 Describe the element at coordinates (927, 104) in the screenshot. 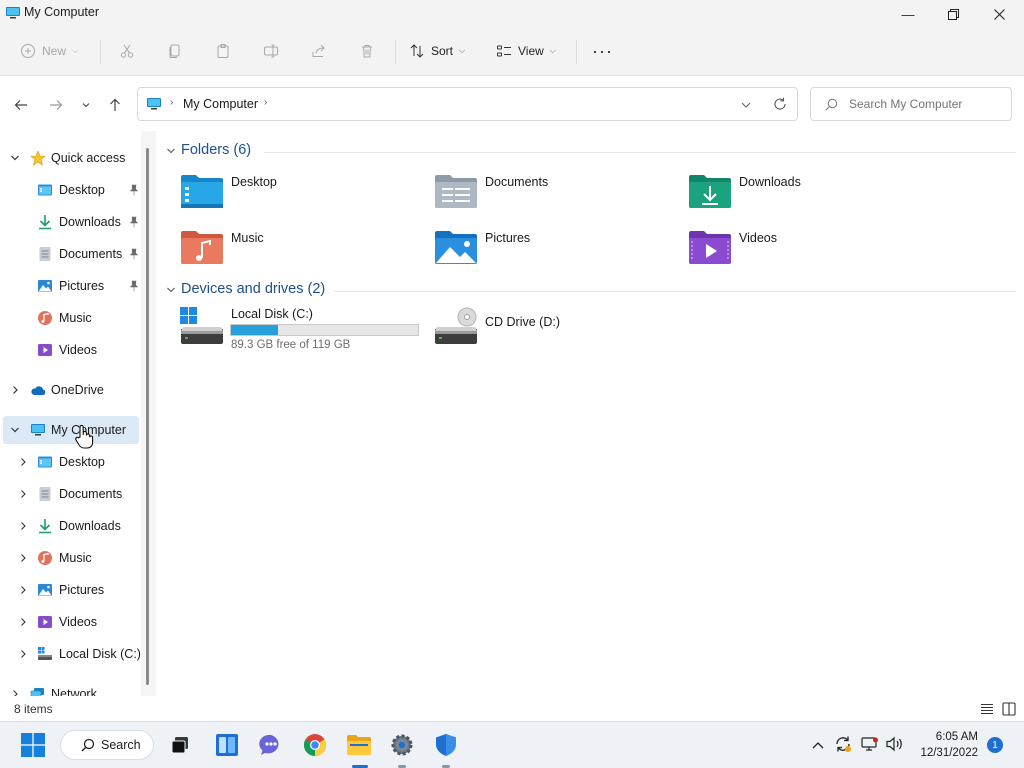

I see `search-input` at that location.